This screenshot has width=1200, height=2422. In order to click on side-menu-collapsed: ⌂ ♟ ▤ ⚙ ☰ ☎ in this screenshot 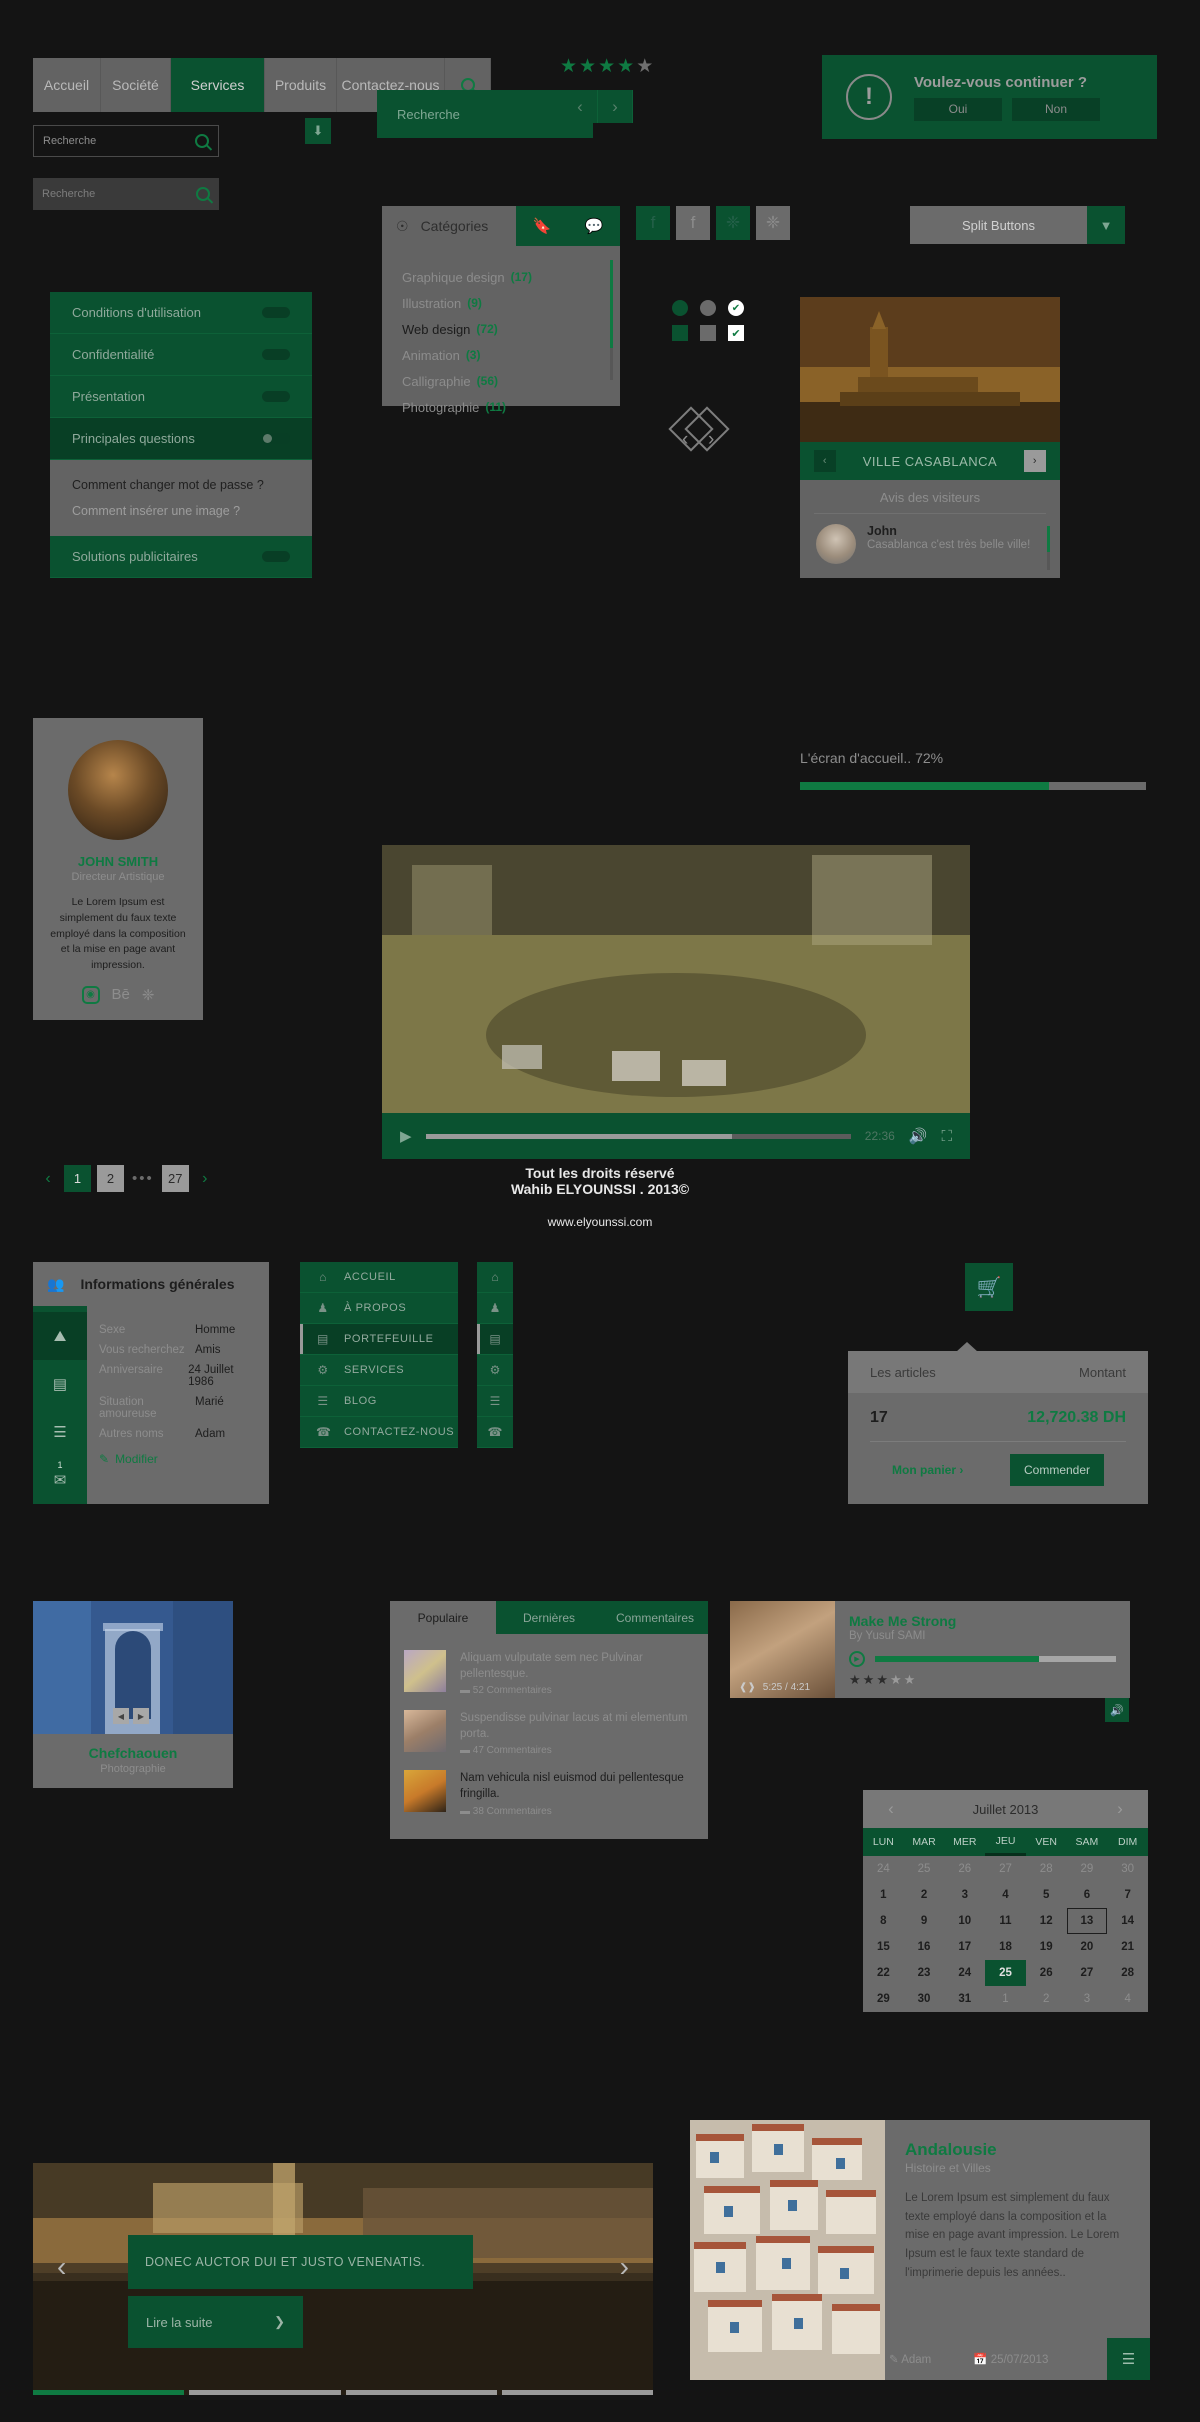, I will do `click(495, 1355)`.